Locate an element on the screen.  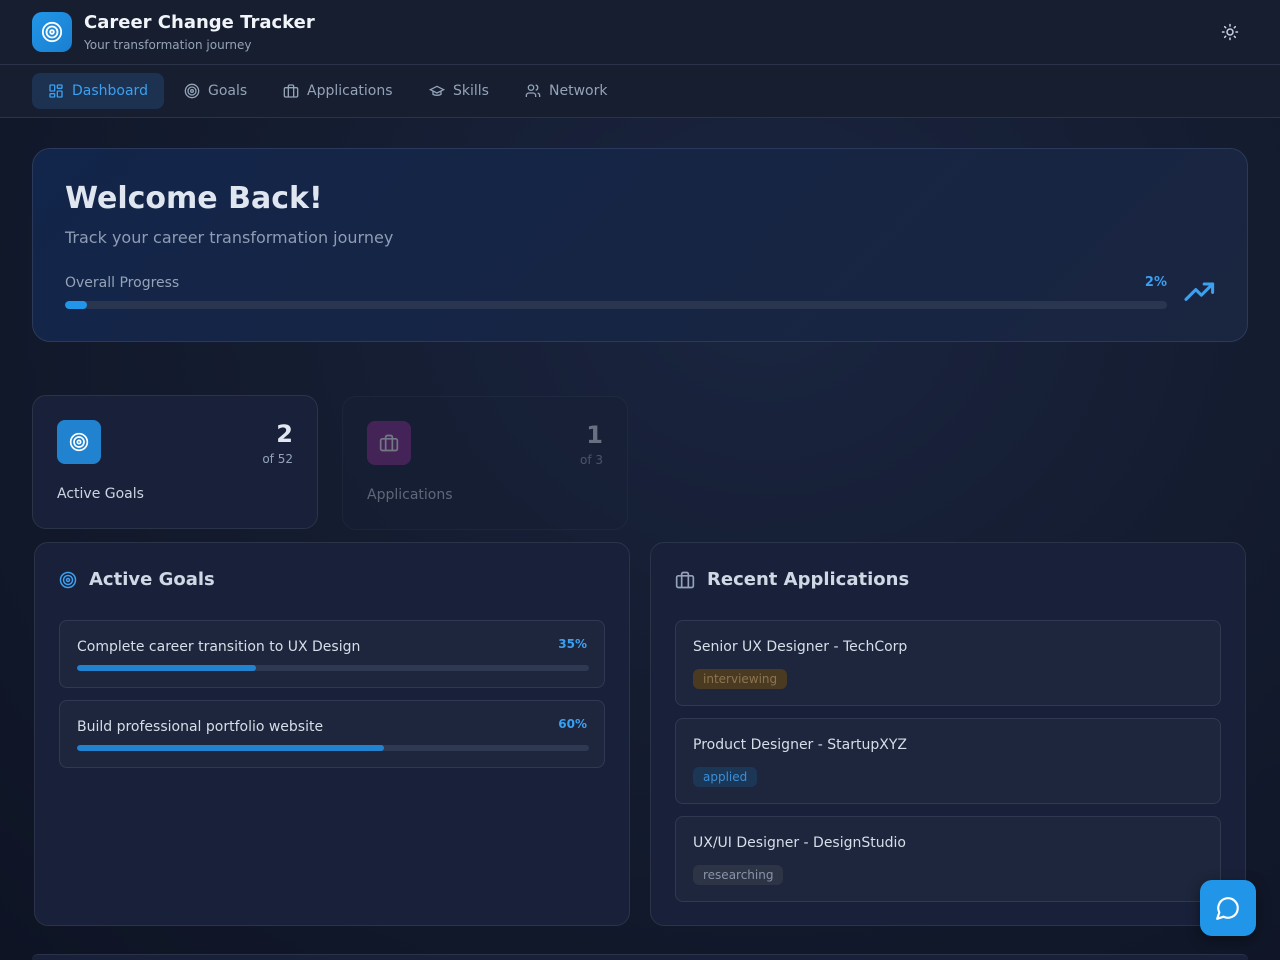
goal-title: Build professional portfolio website is located at coordinates (200, 727).